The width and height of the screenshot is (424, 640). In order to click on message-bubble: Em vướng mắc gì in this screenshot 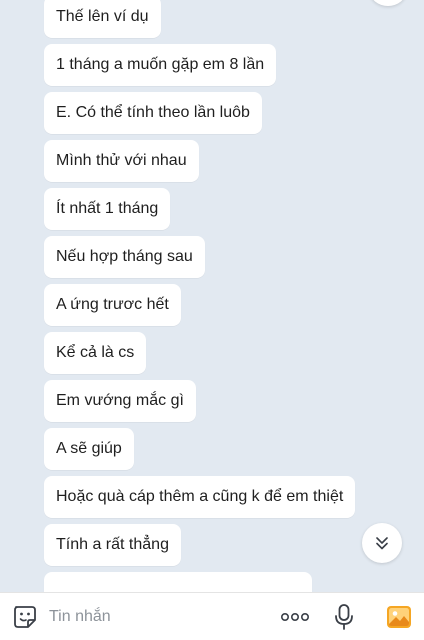, I will do `click(120, 401)`.